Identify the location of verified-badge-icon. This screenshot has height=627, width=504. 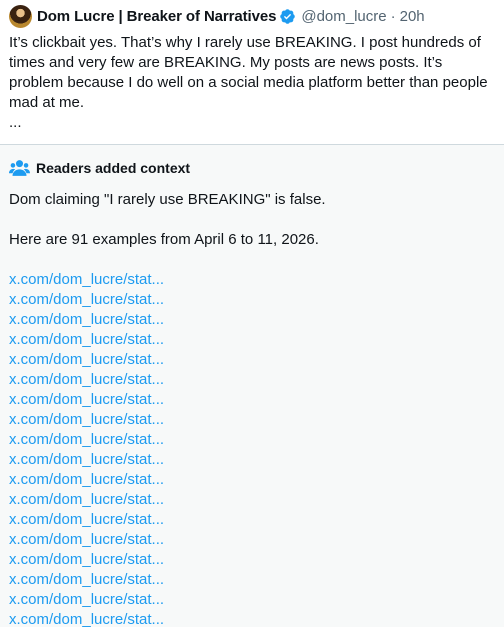
(288, 16).